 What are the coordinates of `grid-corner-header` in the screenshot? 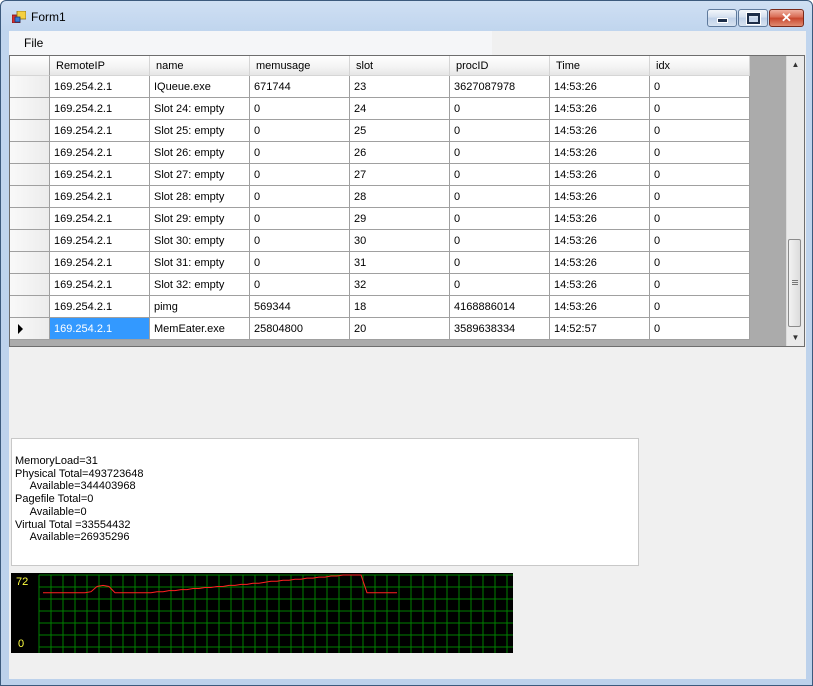 It's located at (30, 66).